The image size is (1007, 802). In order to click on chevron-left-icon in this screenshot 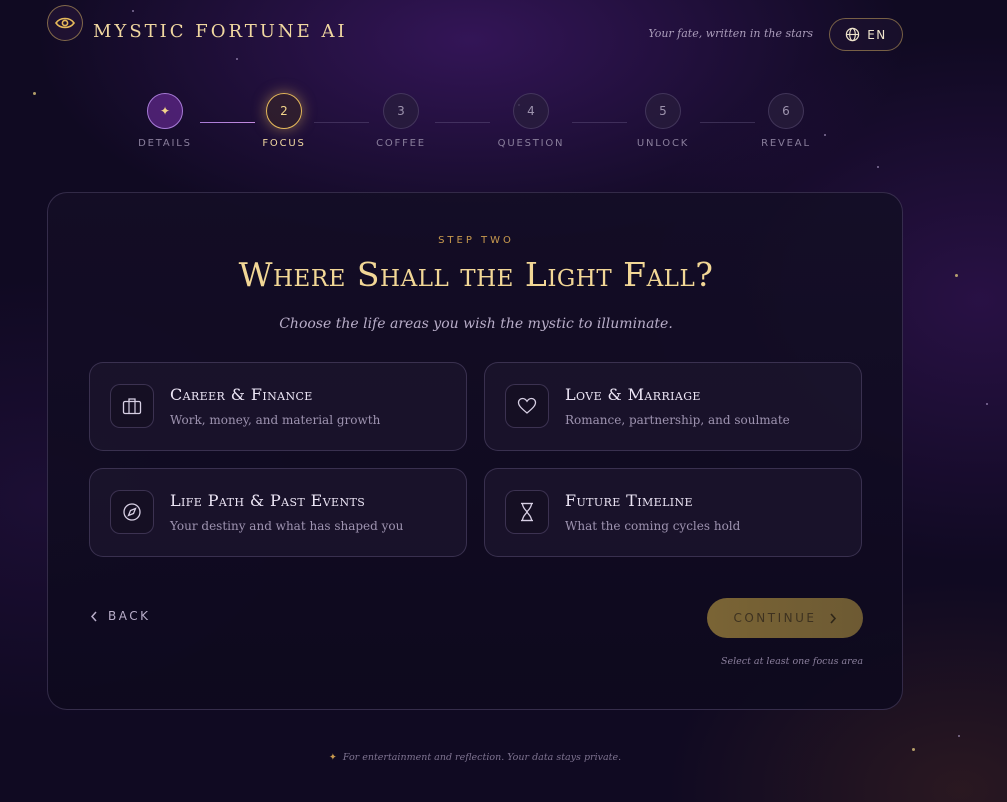, I will do `click(93, 616)`.